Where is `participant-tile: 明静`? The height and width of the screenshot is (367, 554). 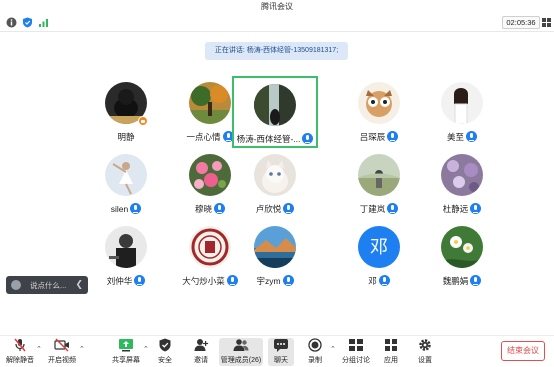
participant-tile: 明静 is located at coordinates (126, 112).